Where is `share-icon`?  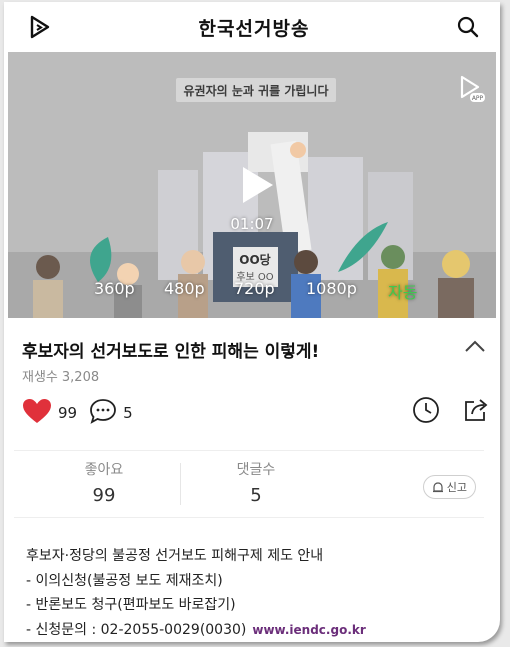
share-icon is located at coordinates (476, 412).